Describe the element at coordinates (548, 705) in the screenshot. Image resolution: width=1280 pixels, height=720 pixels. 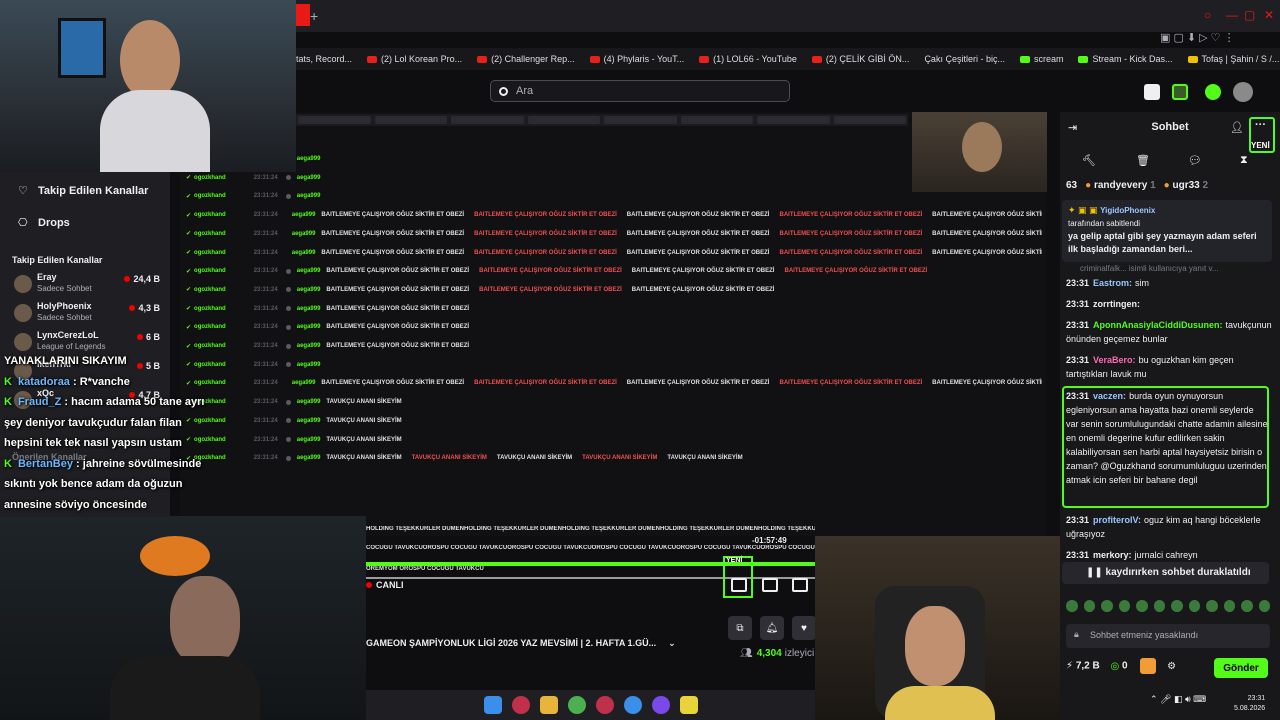
I see `file-explorer-icon` at that location.